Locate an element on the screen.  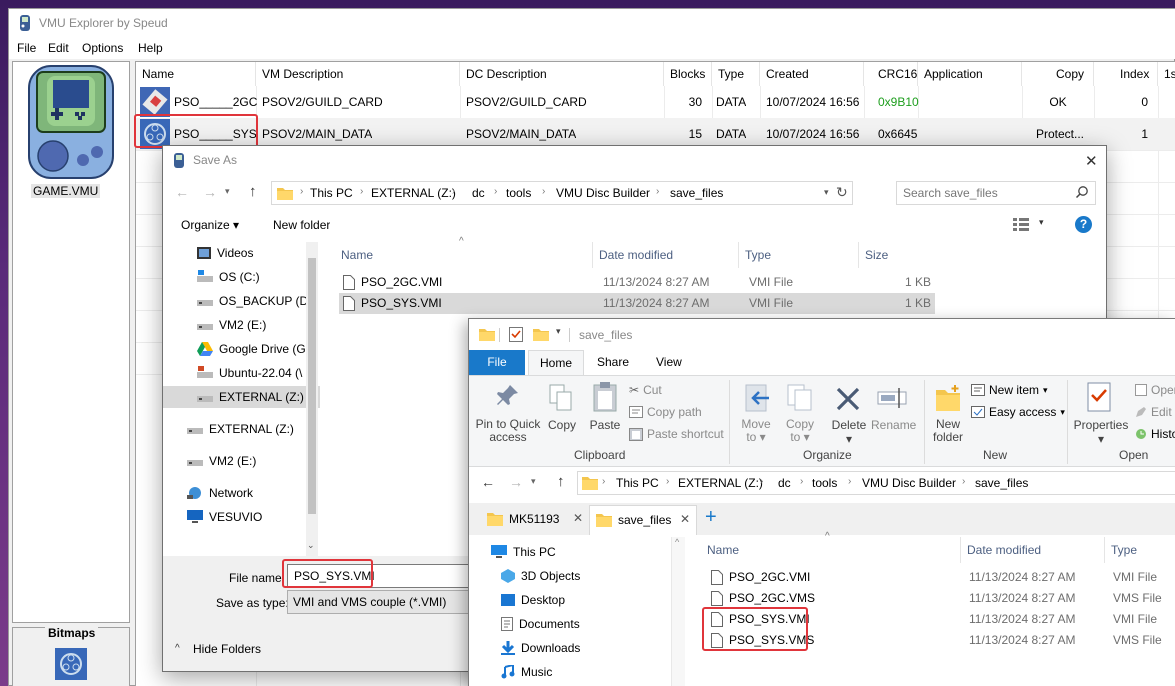
nav-item-external-z-selected: EXTERNAL (Z:) is located at coordinates (241, 397).